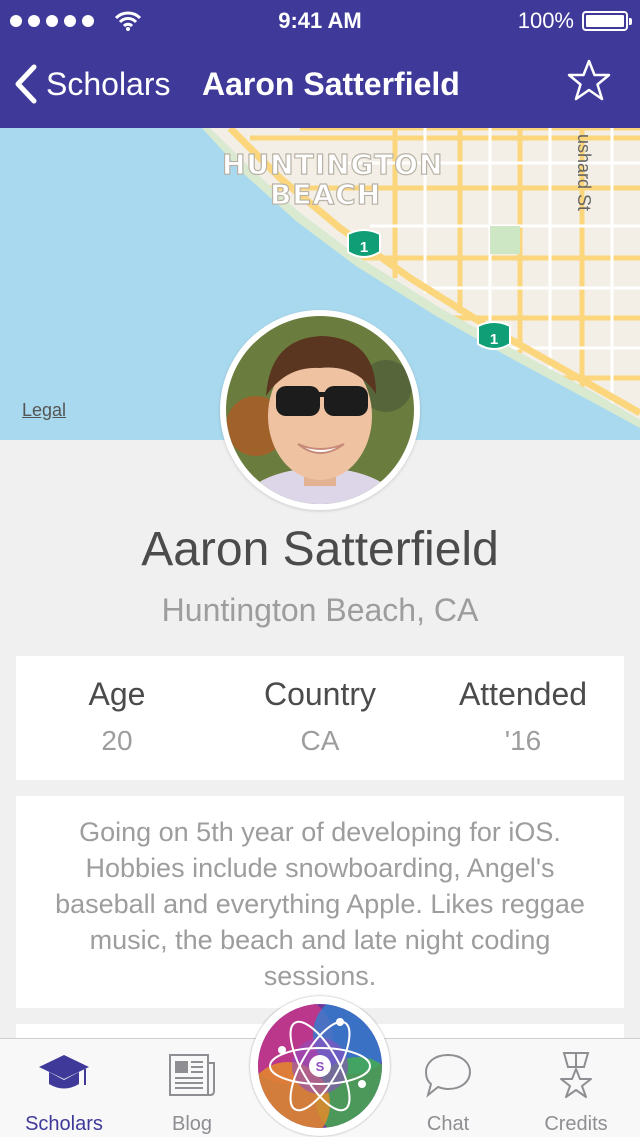  Describe the element at coordinates (26, 84) in the screenshot. I see `chevron-left-icon` at that location.